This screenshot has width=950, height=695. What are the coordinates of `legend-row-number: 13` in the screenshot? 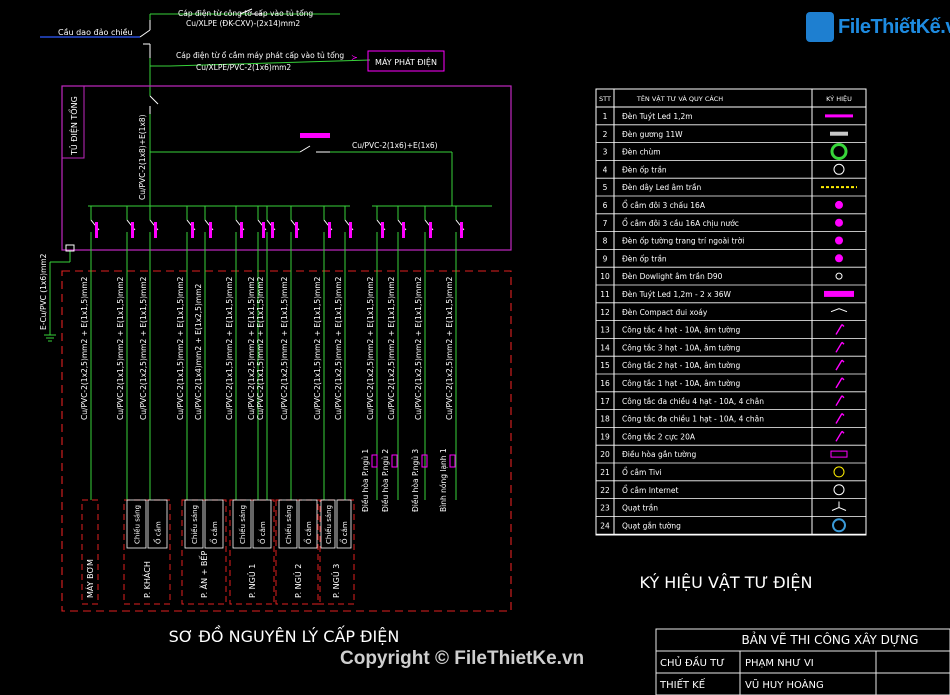 It's located at (605, 330).